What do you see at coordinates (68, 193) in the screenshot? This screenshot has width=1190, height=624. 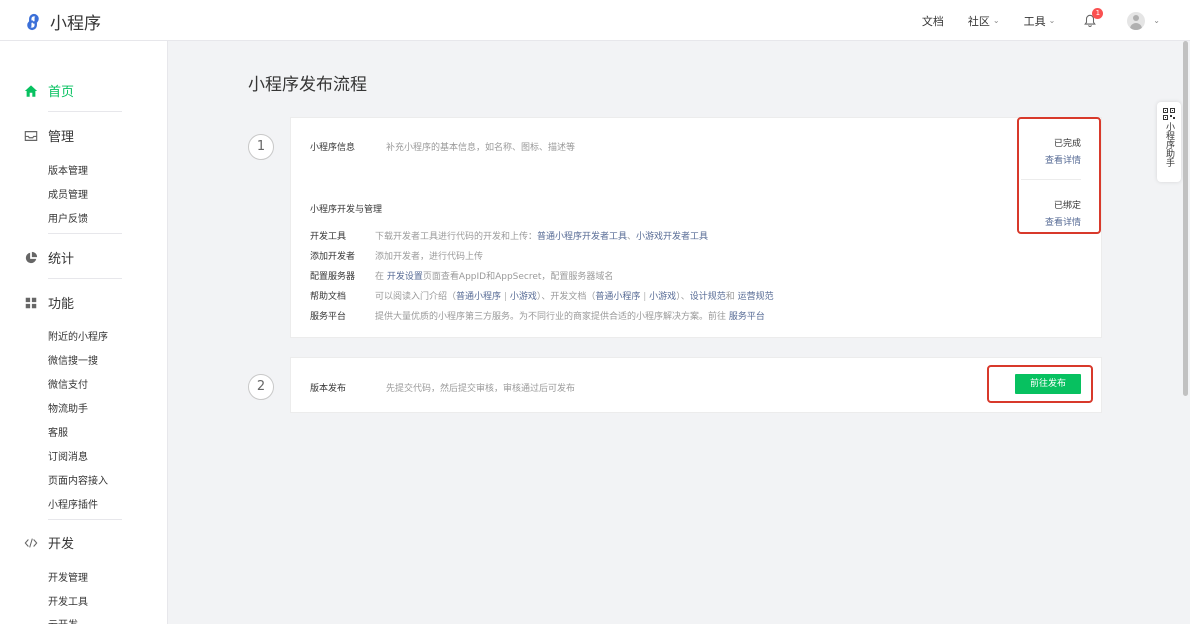 I see `sidebar-item-members: 成员管理` at bounding box center [68, 193].